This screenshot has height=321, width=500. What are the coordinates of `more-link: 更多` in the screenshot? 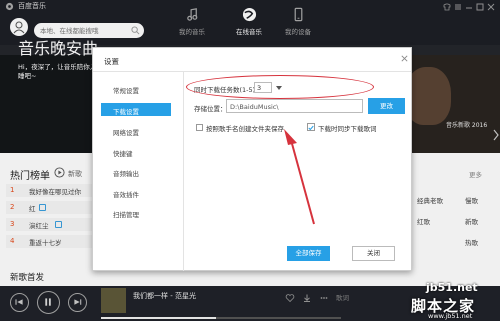 It's located at (475, 174).